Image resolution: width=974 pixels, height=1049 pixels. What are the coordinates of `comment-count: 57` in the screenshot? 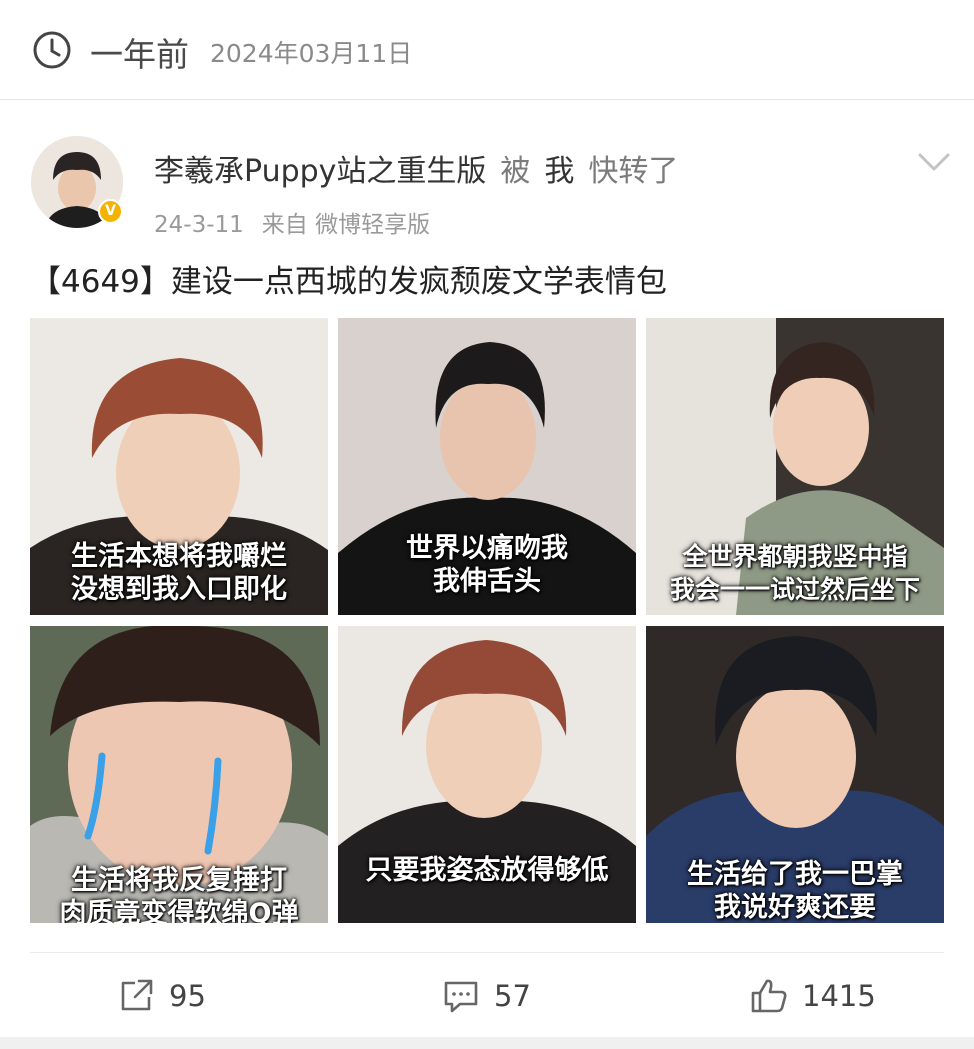 It's located at (512, 996).